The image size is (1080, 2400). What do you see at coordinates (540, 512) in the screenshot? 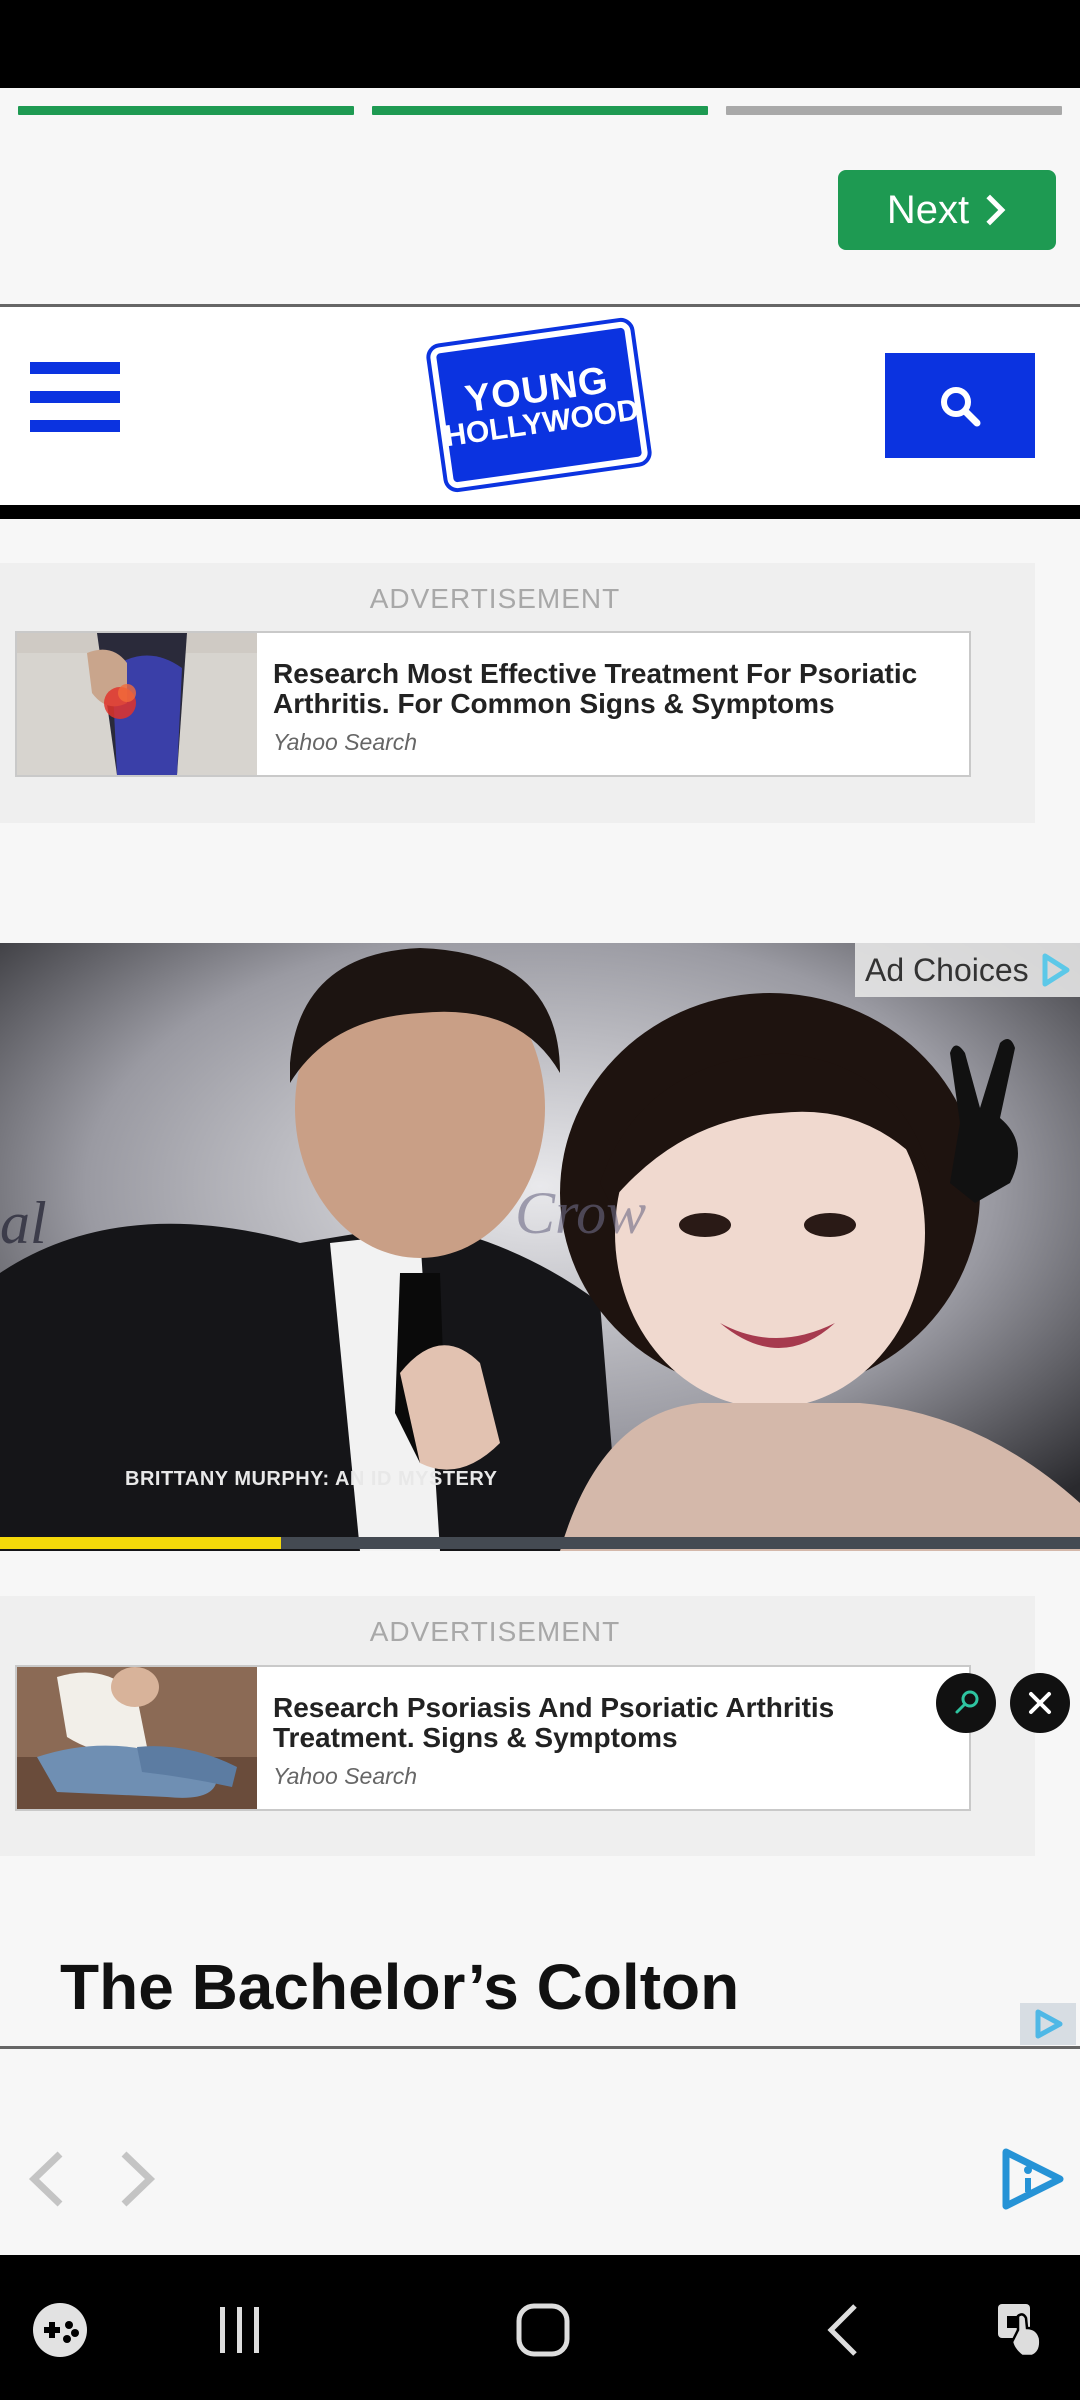
I see `header-divider` at bounding box center [540, 512].